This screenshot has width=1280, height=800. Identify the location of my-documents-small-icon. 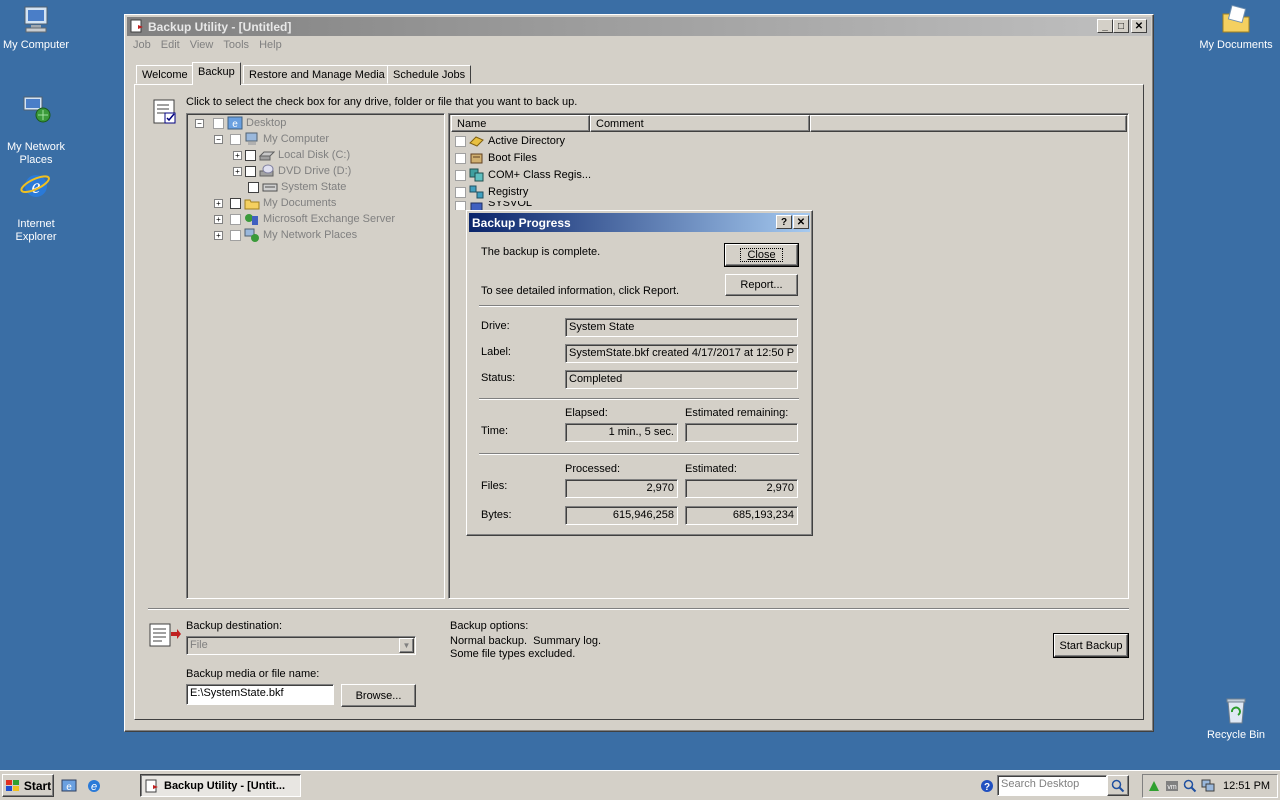
(252, 204).